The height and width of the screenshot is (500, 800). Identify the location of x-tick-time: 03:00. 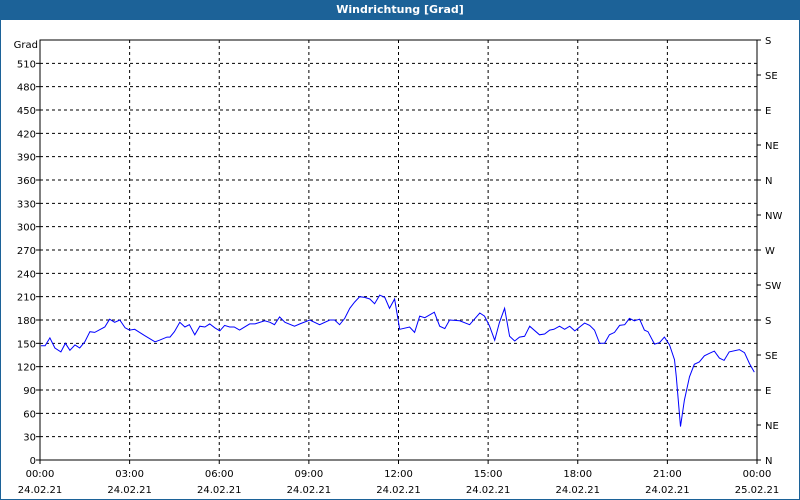
(129, 474).